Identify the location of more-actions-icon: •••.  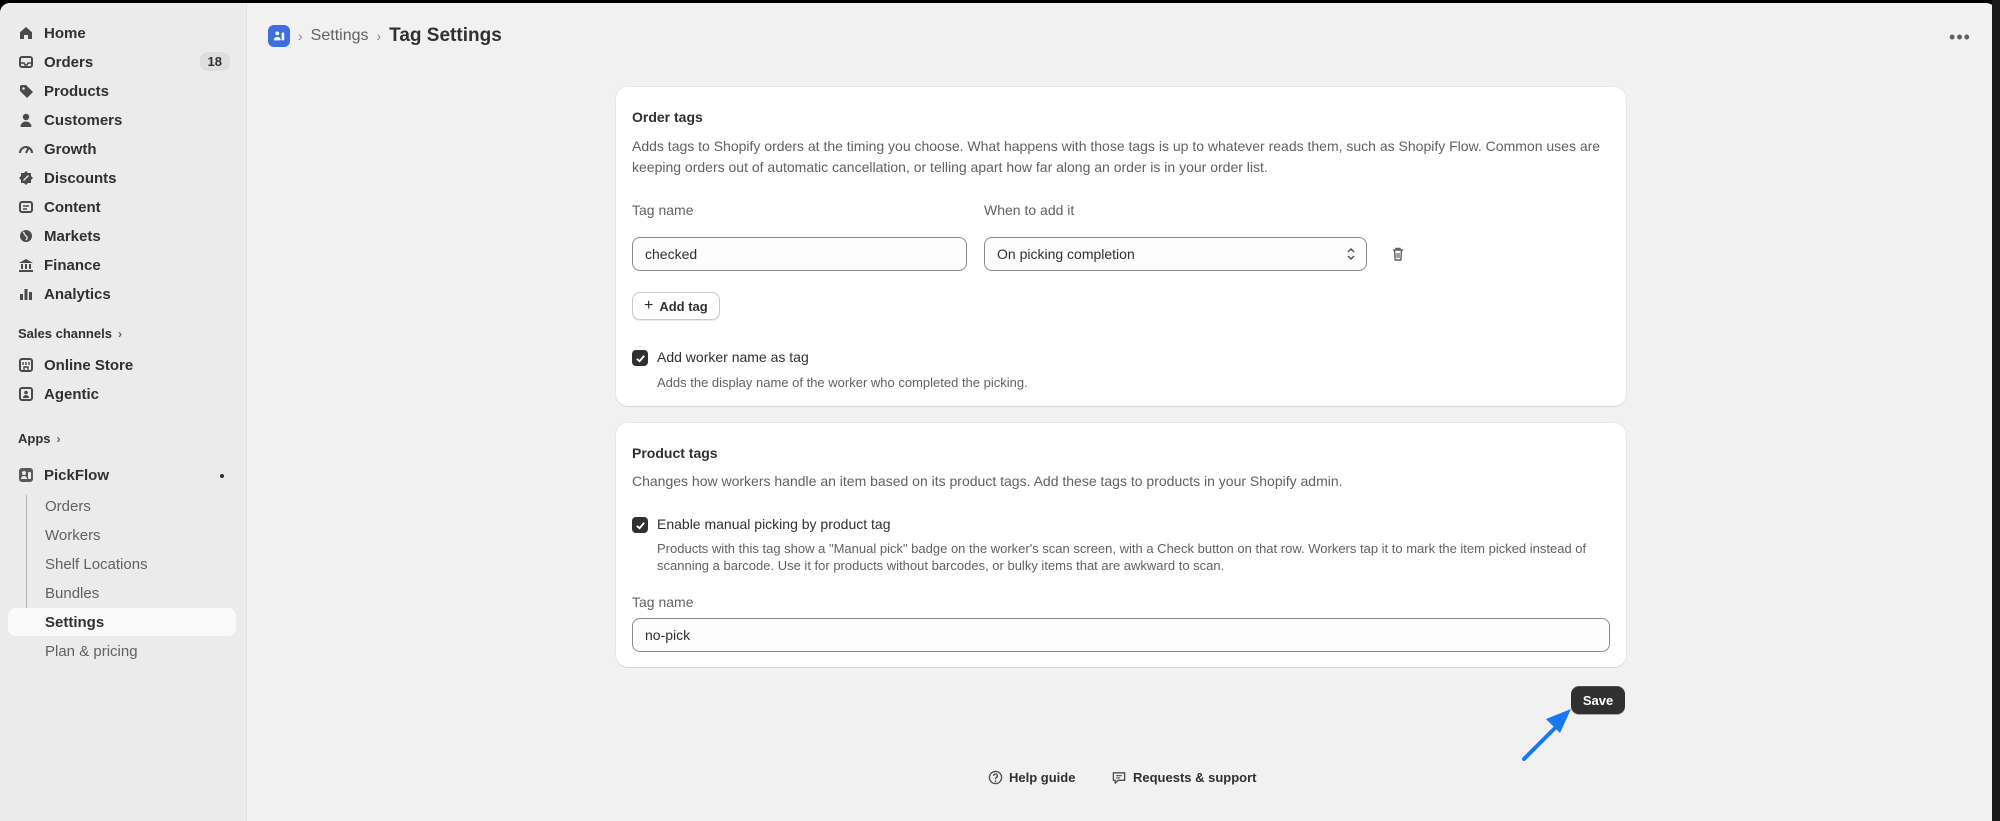
(1960, 37).